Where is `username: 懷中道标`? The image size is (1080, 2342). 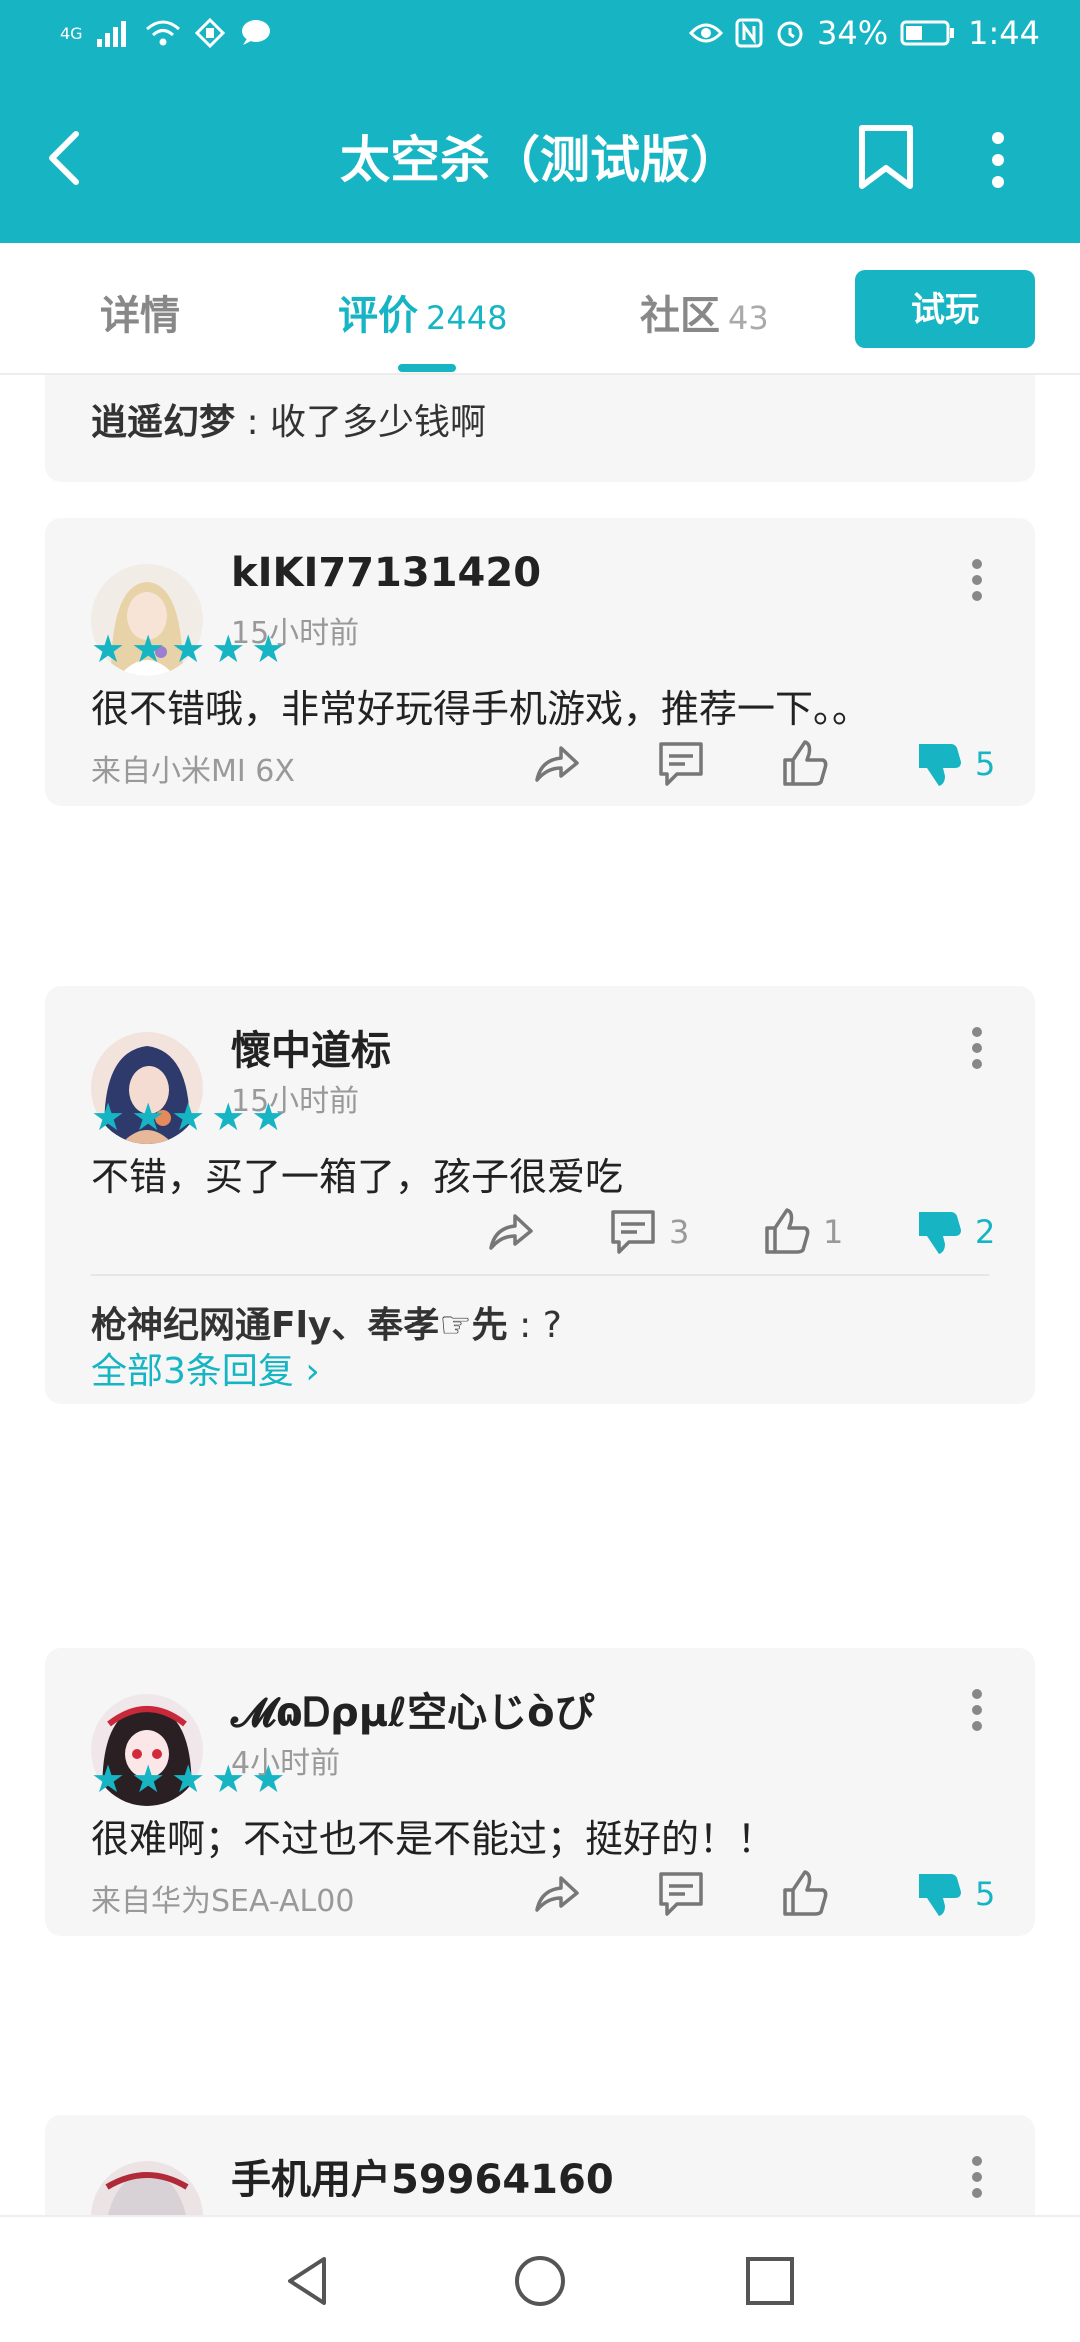 username: 懷中道标 is located at coordinates (311, 1047).